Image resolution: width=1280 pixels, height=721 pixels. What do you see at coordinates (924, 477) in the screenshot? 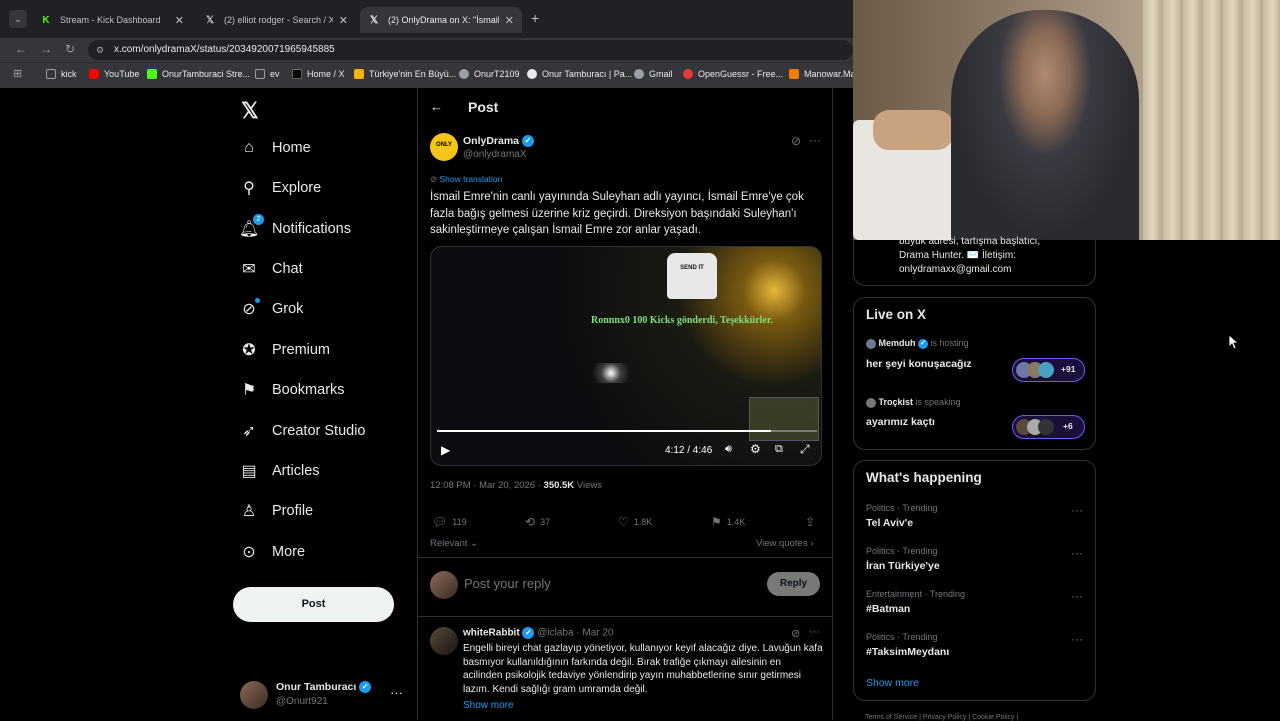
I see `happening-title: What's happening` at bounding box center [924, 477].